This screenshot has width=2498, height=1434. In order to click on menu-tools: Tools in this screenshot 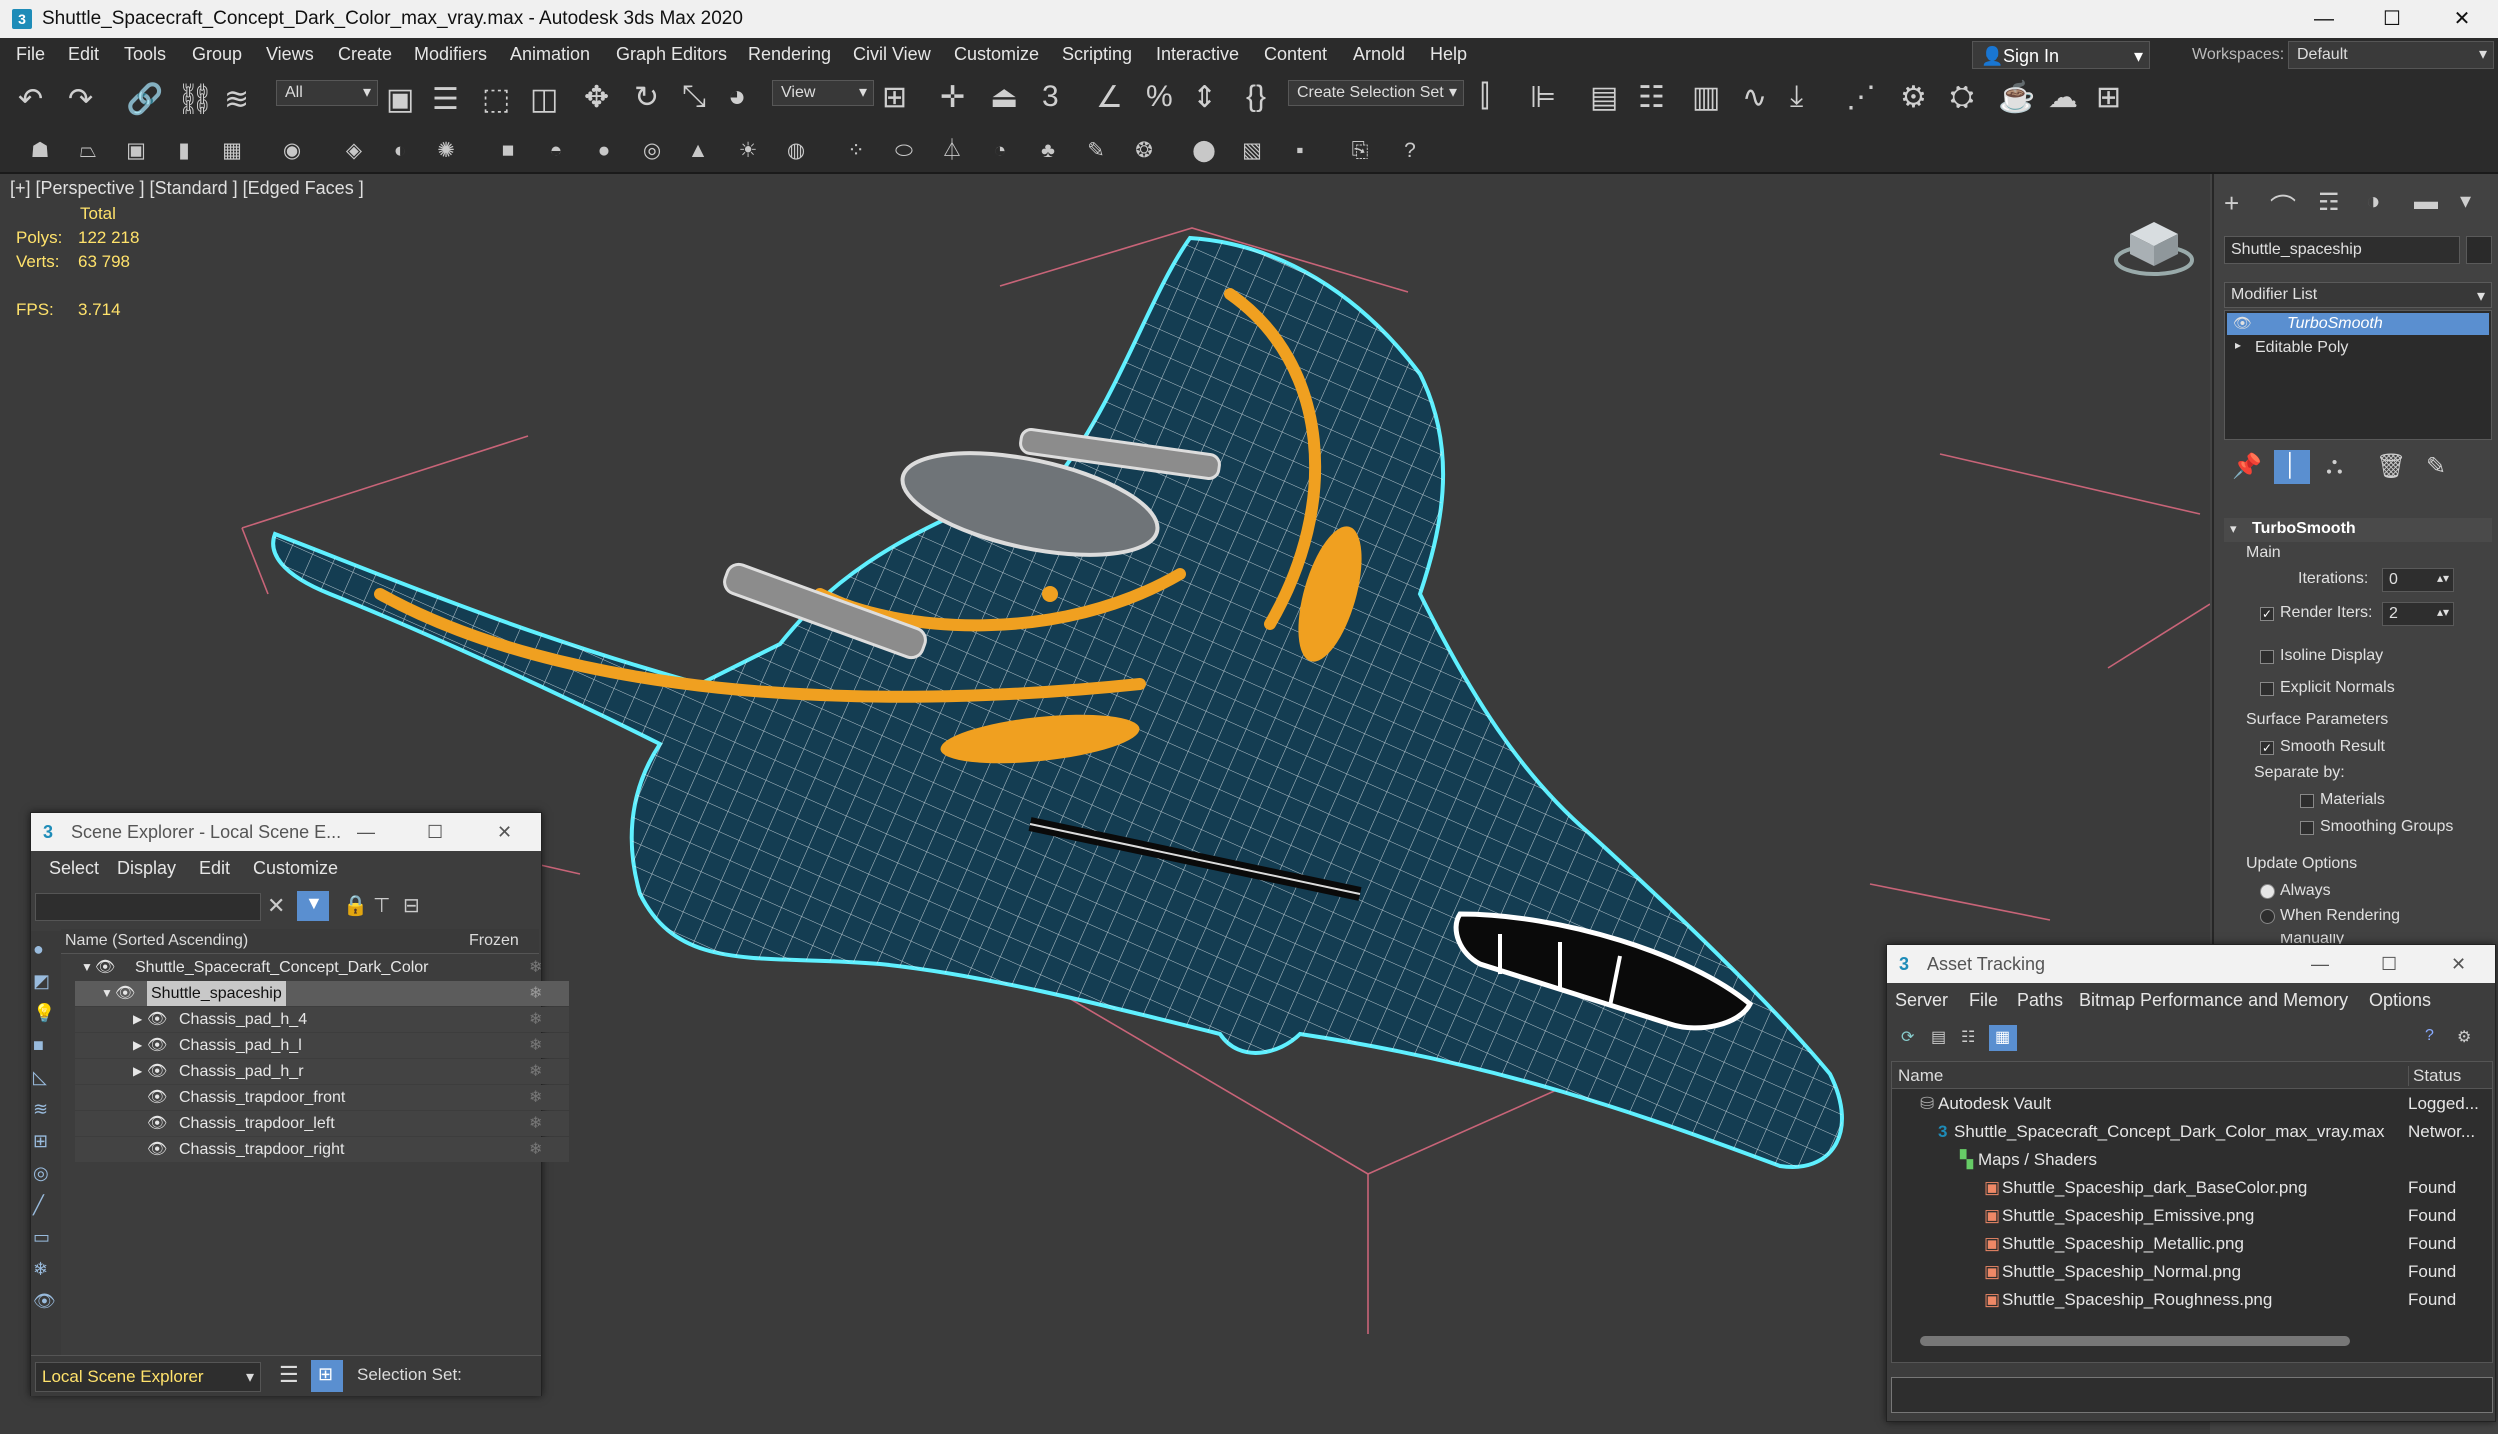, I will do `click(145, 54)`.